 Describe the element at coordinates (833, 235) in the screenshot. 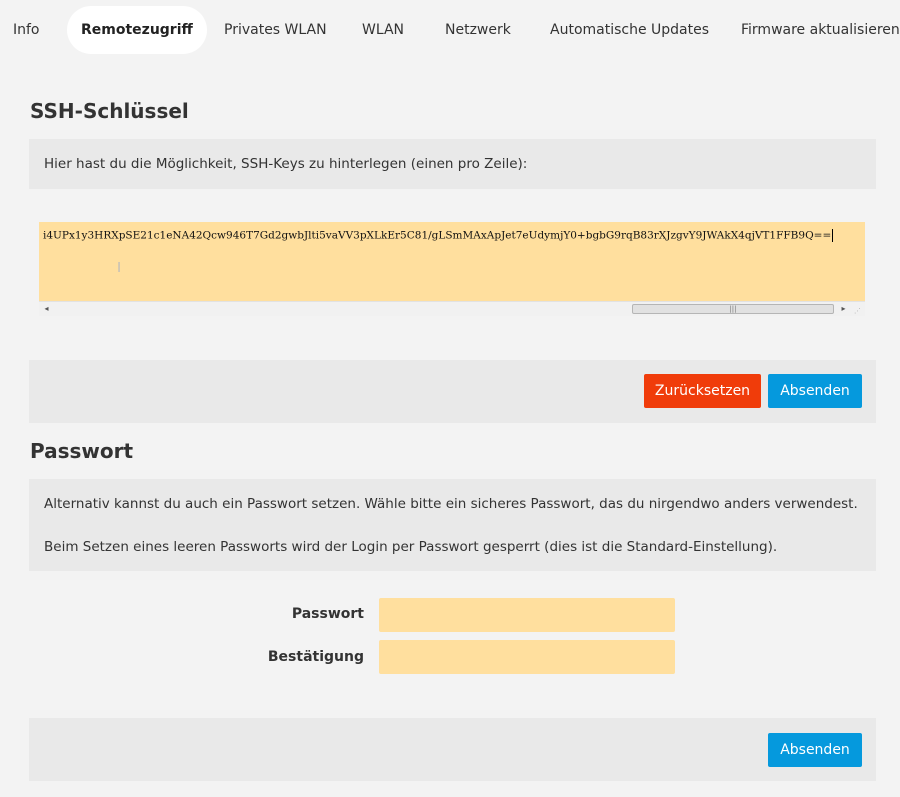

I see `text-caret` at that location.